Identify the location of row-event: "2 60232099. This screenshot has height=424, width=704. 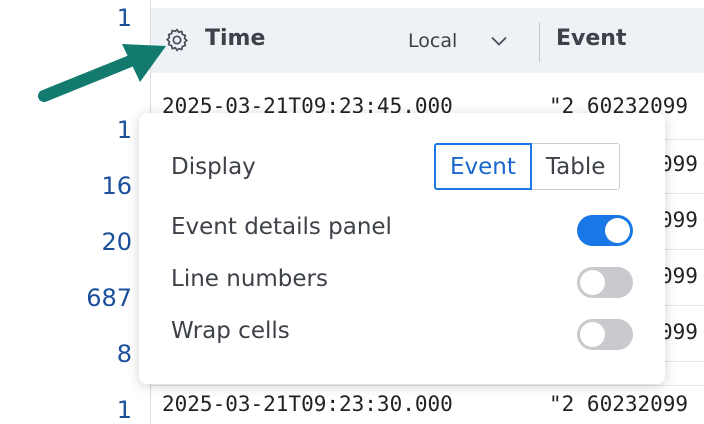
(619, 404).